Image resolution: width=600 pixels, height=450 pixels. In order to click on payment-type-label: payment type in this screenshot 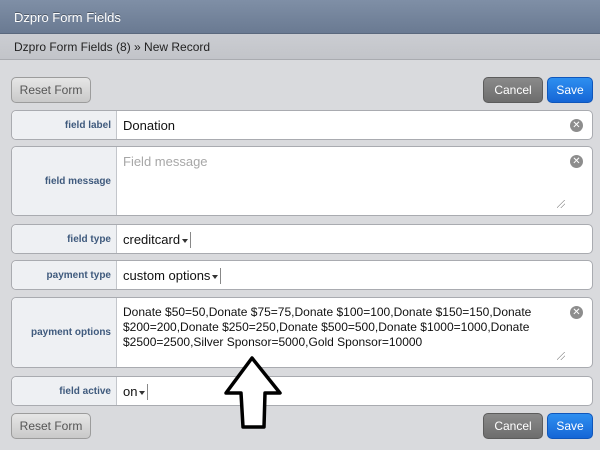, I will do `click(64, 275)`.